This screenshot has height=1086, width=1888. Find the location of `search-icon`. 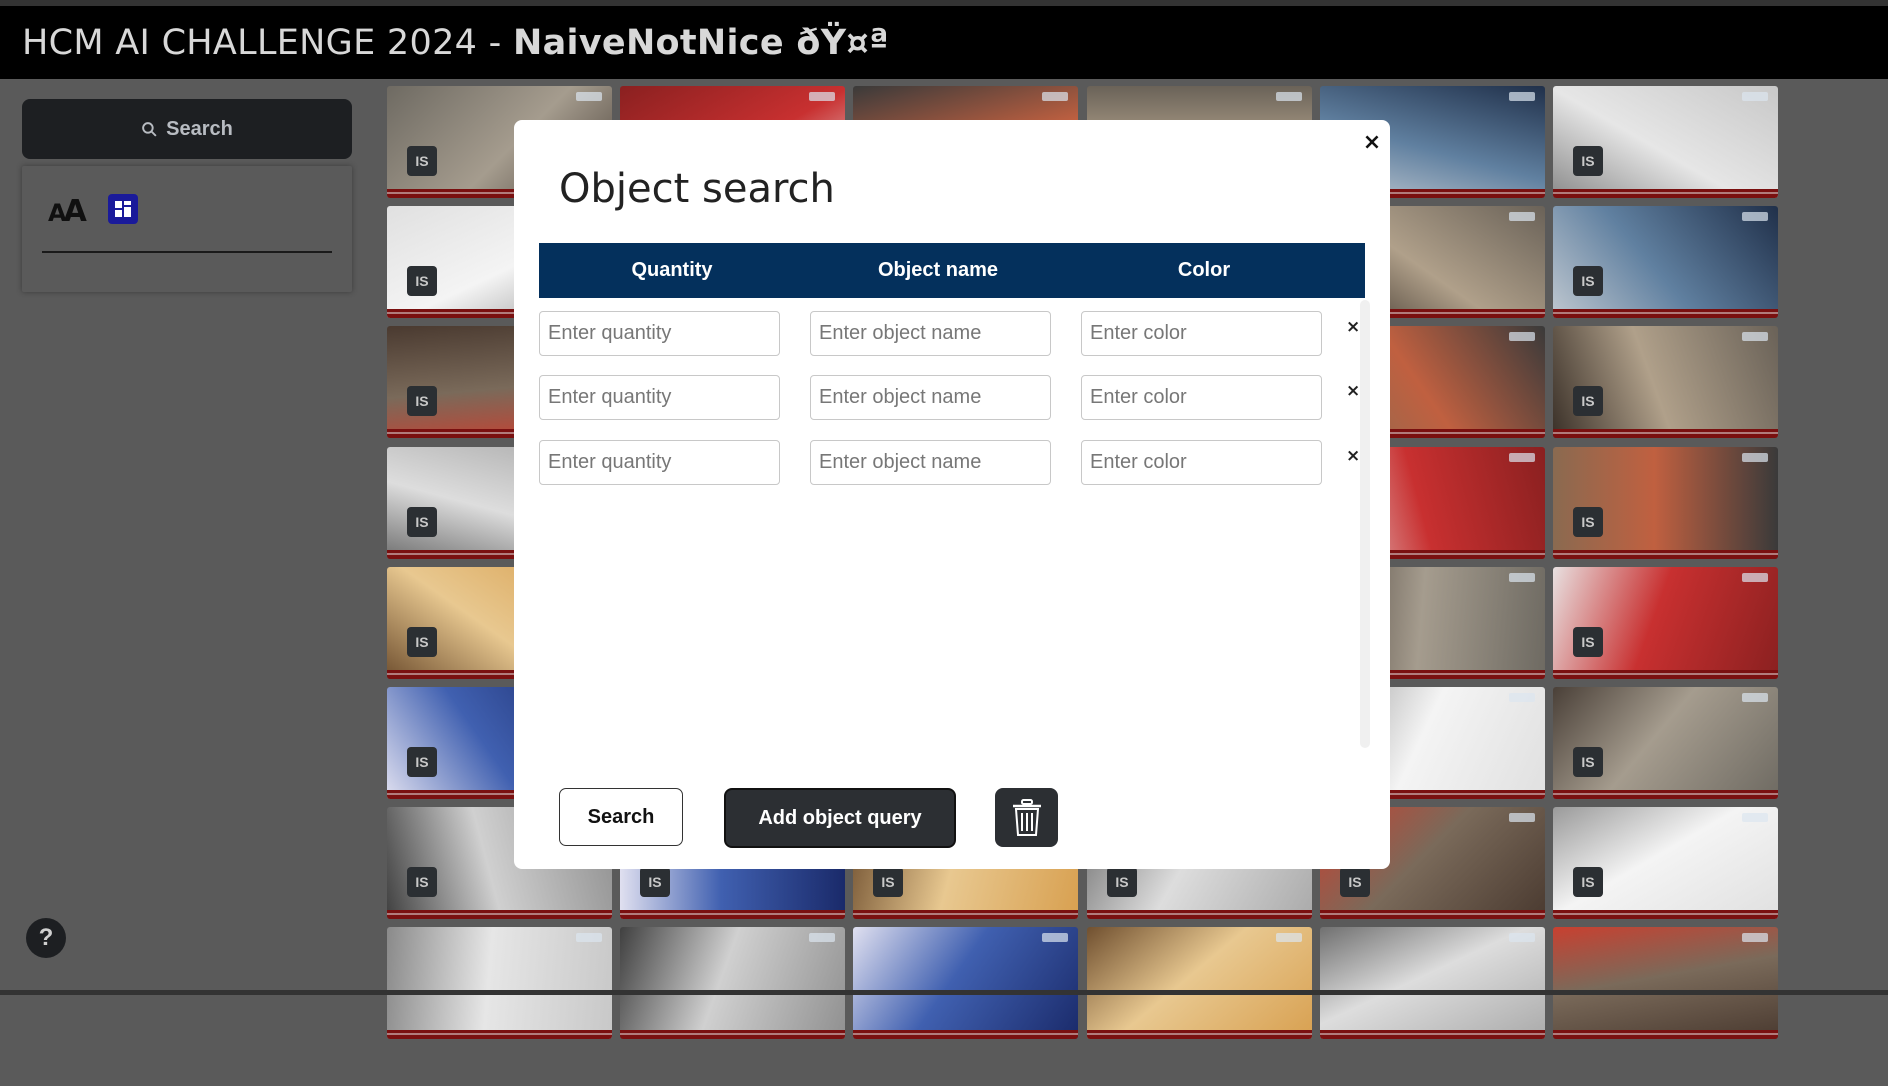

search-icon is located at coordinates (149, 129).